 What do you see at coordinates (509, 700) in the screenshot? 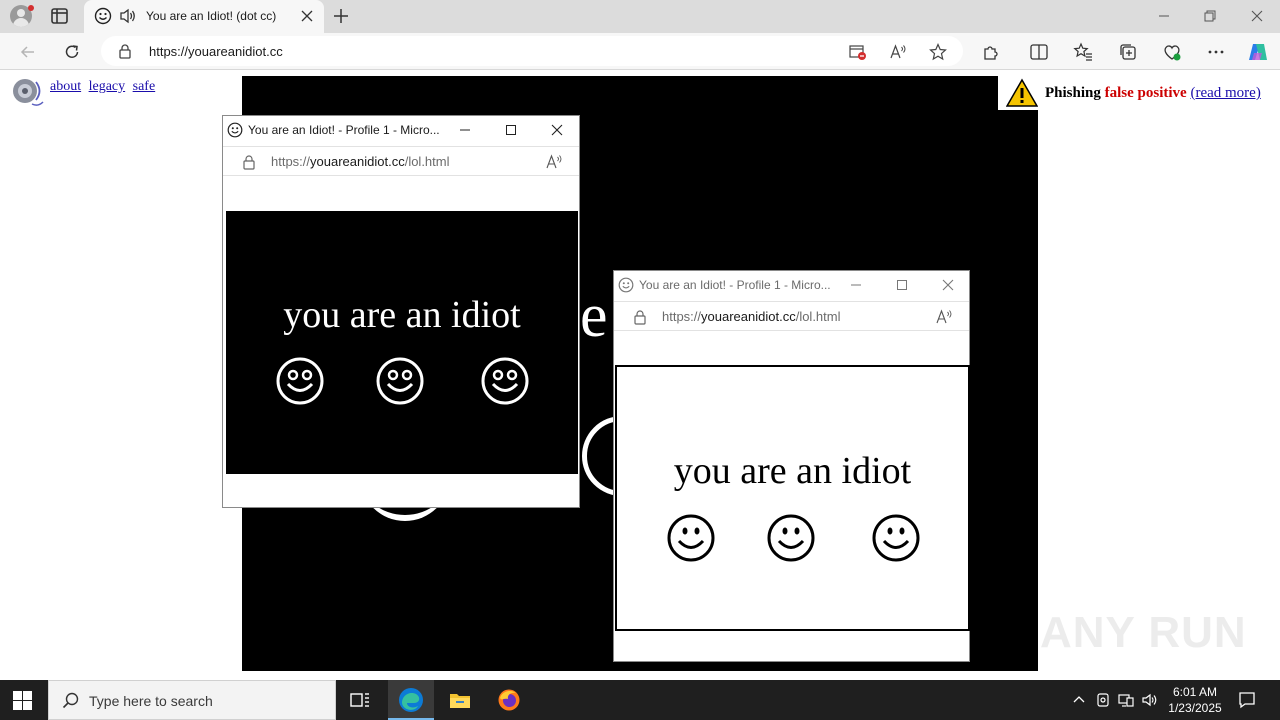
I see `firefox-icon` at bounding box center [509, 700].